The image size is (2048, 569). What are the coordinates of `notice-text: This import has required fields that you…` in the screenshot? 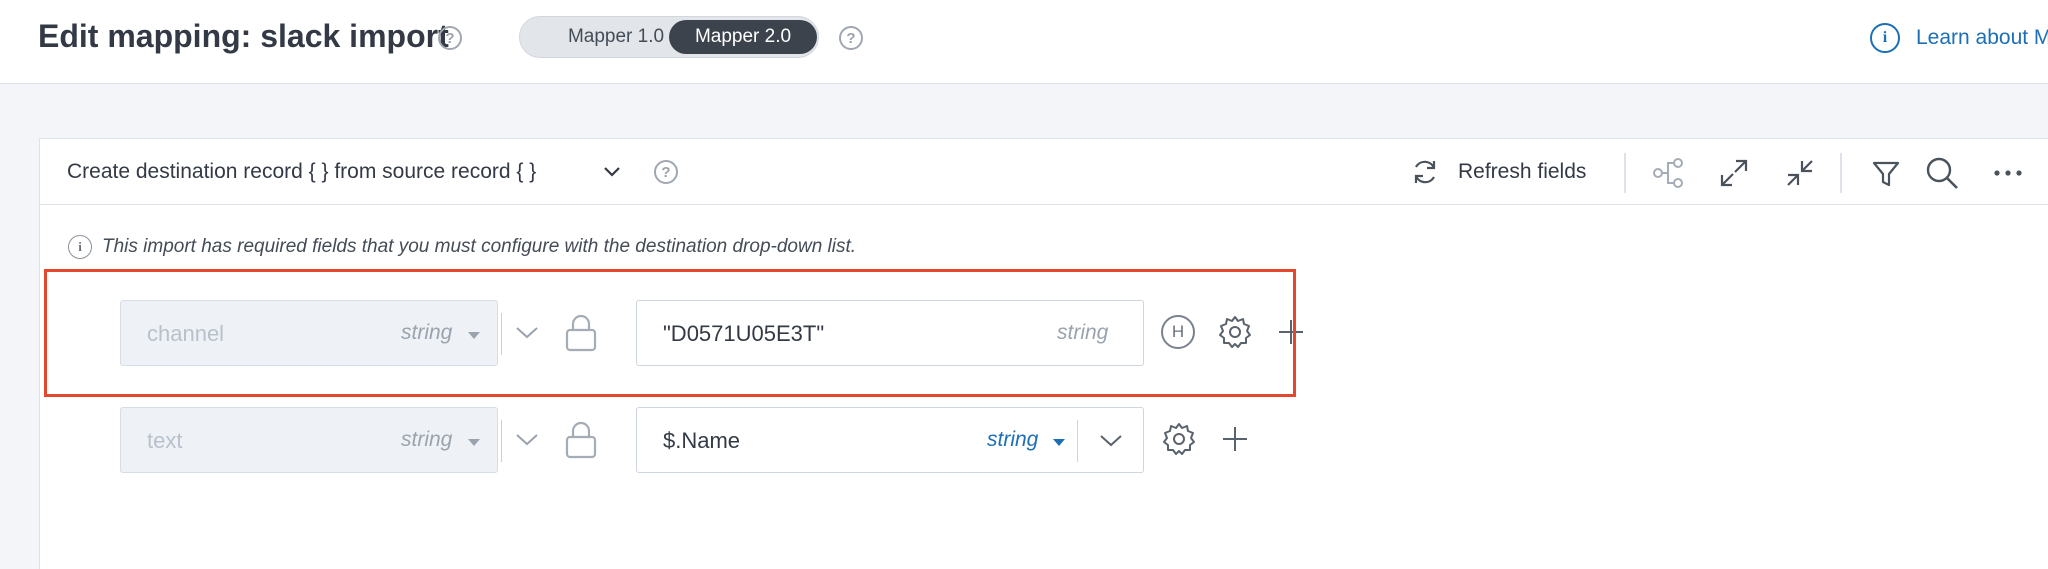 It's located at (479, 246).